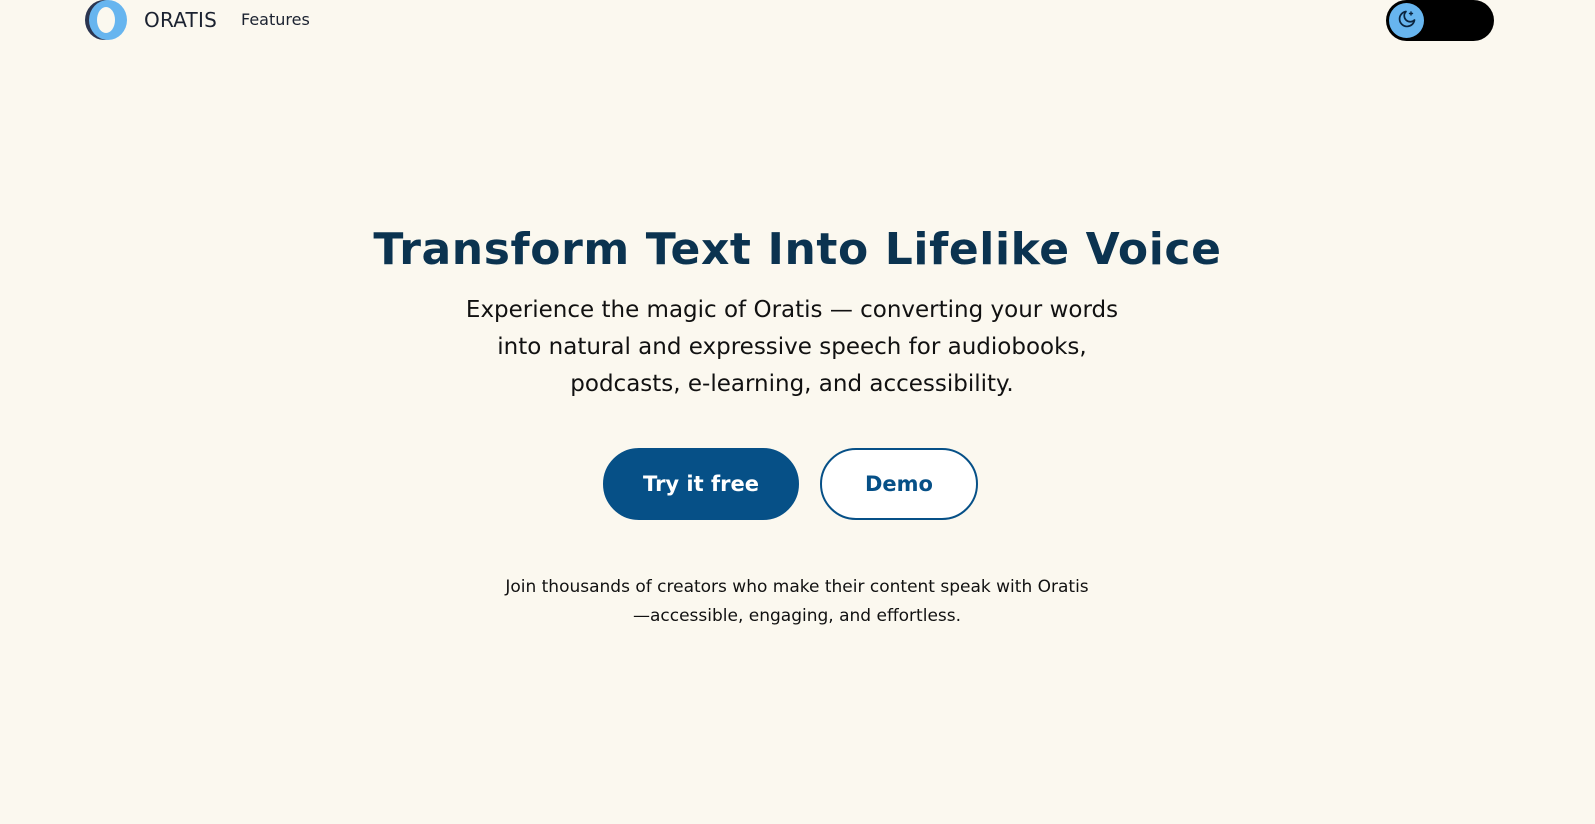  Describe the element at coordinates (701, 484) in the screenshot. I see `try-it-free-button: Try it free` at that location.